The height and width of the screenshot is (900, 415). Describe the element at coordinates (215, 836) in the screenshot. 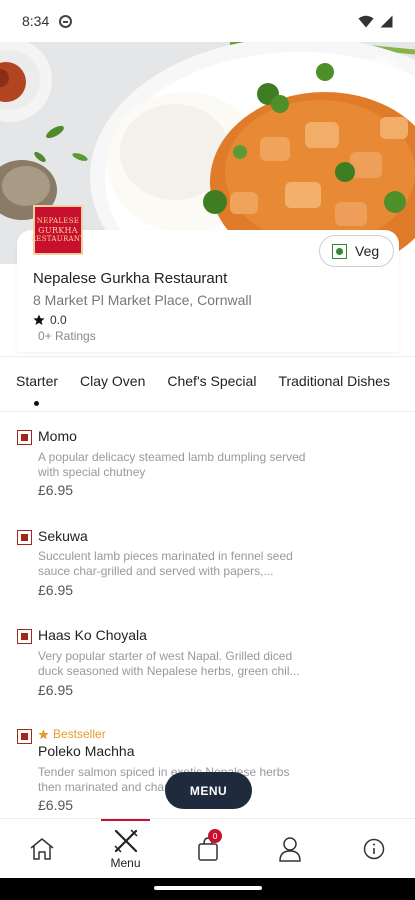

I see `cart-count-badge: 0` at that location.